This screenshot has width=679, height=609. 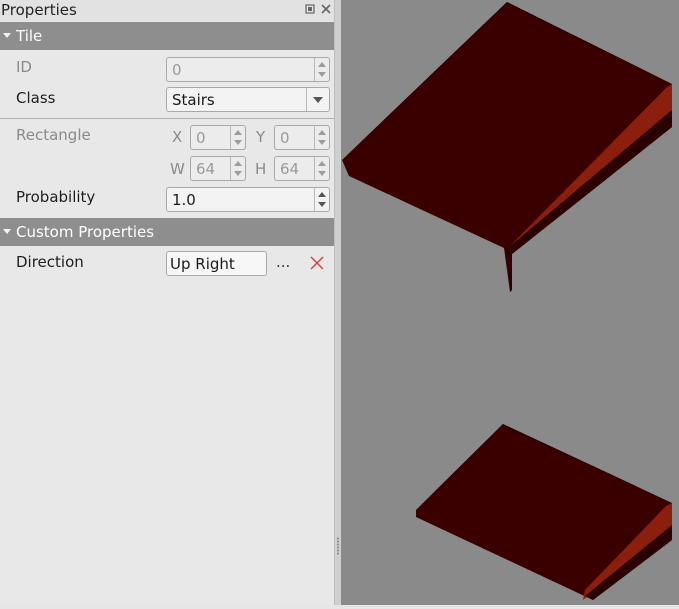 I want to click on id-value: 0, so click(x=177, y=70).